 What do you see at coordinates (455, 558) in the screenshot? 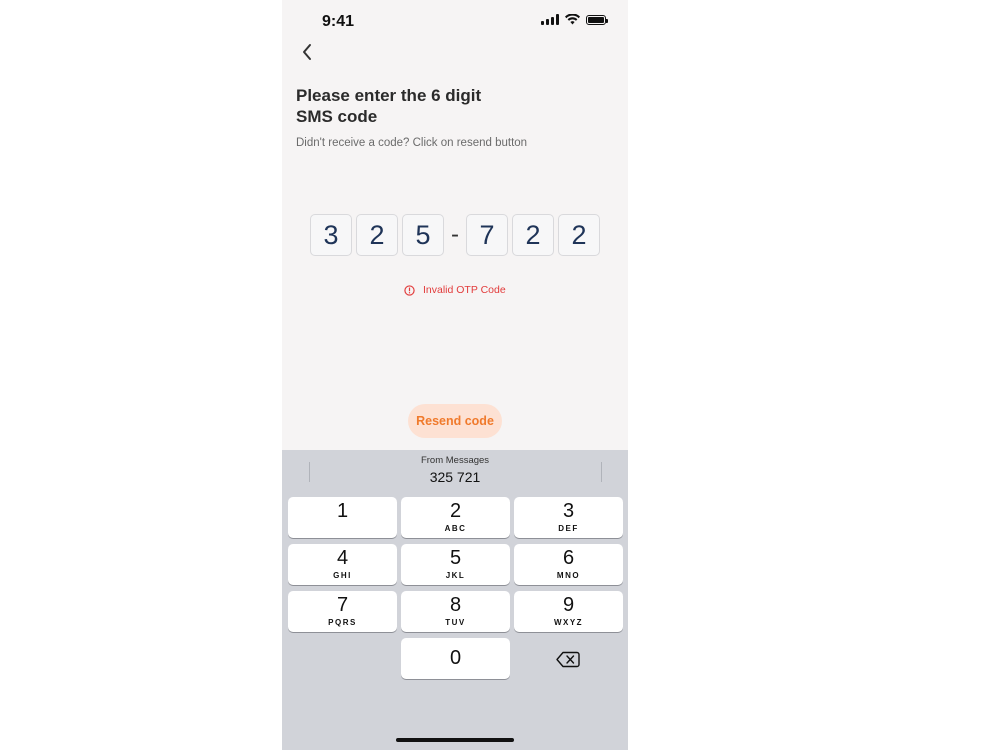
I see `key-digit: 5` at bounding box center [455, 558].